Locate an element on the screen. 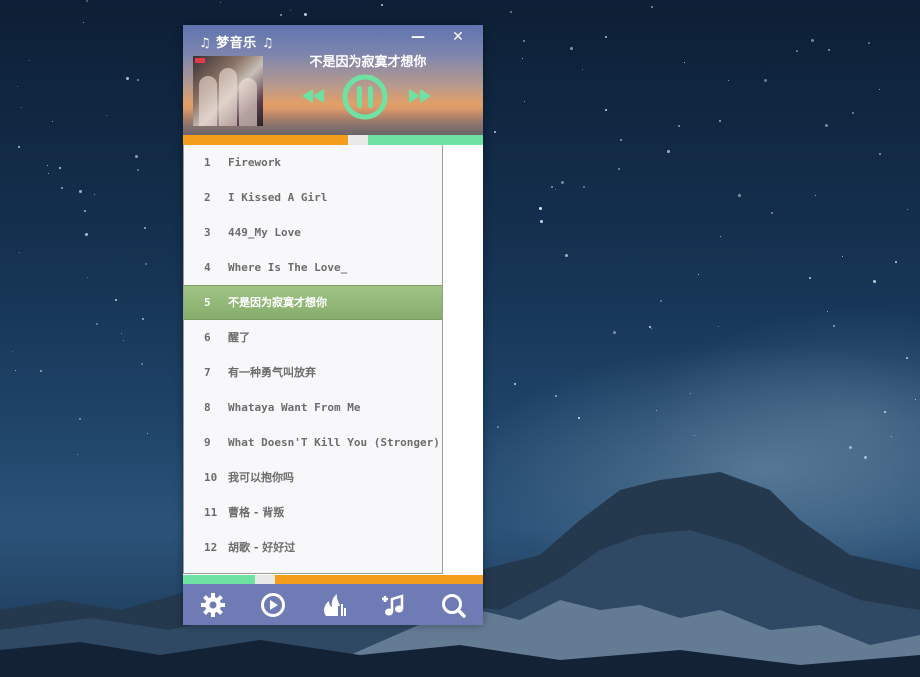  cover-tag is located at coordinates (200, 60).